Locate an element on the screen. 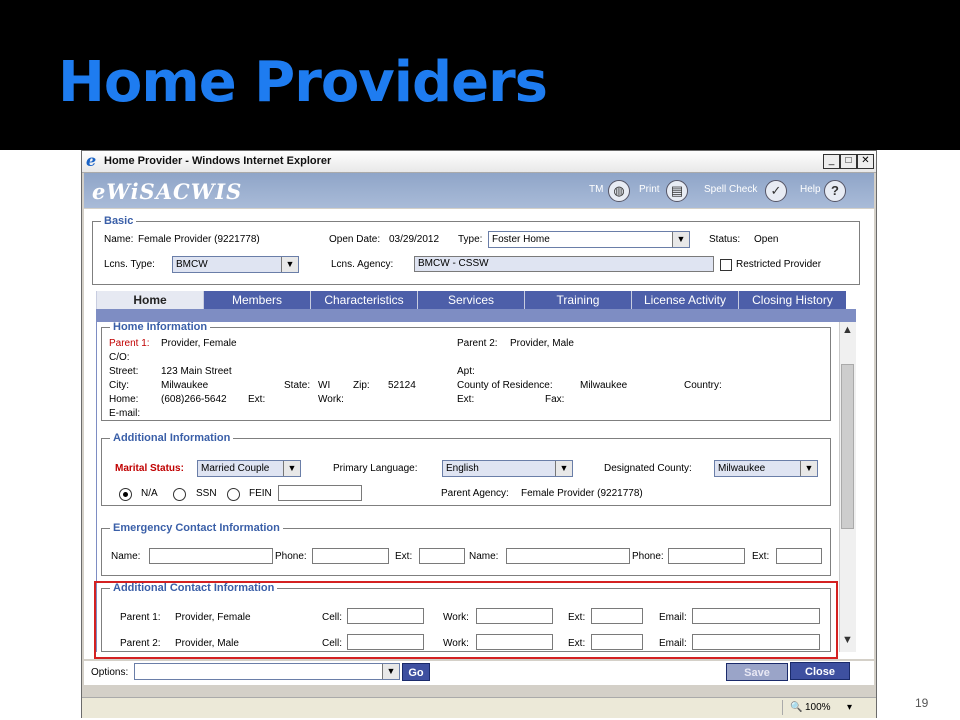  help-icon: ? is located at coordinates (835, 191).